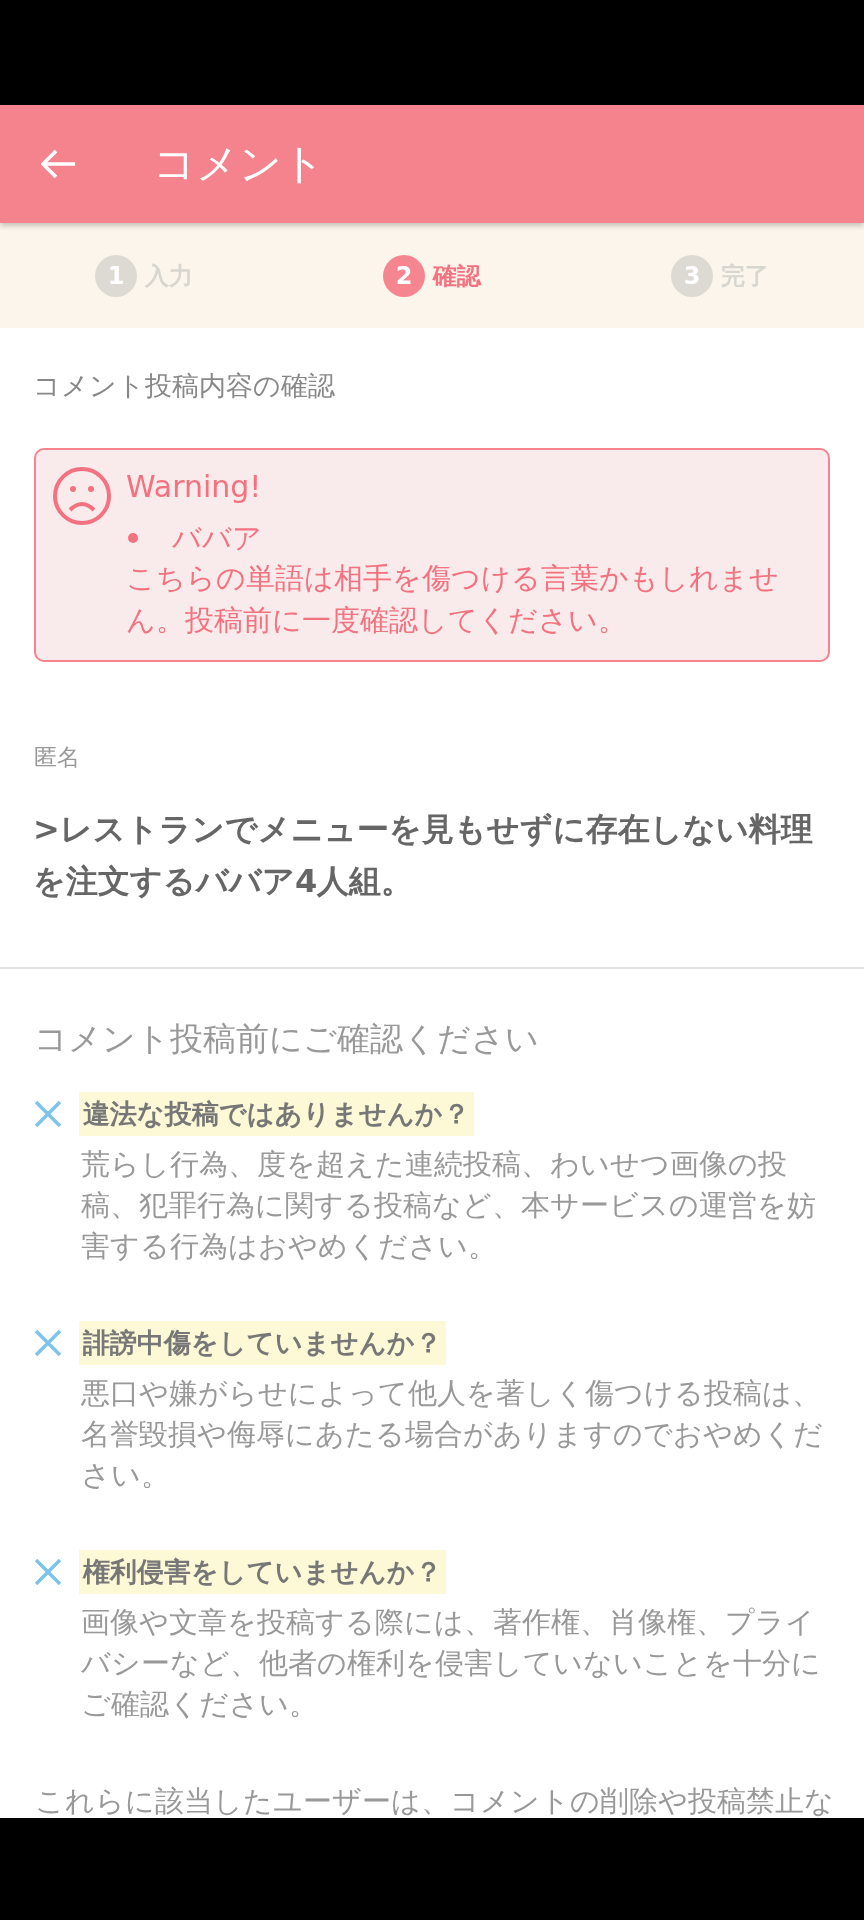  Describe the element at coordinates (194, 487) in the screenshot. I see `warning-title: Warning!` at that location.